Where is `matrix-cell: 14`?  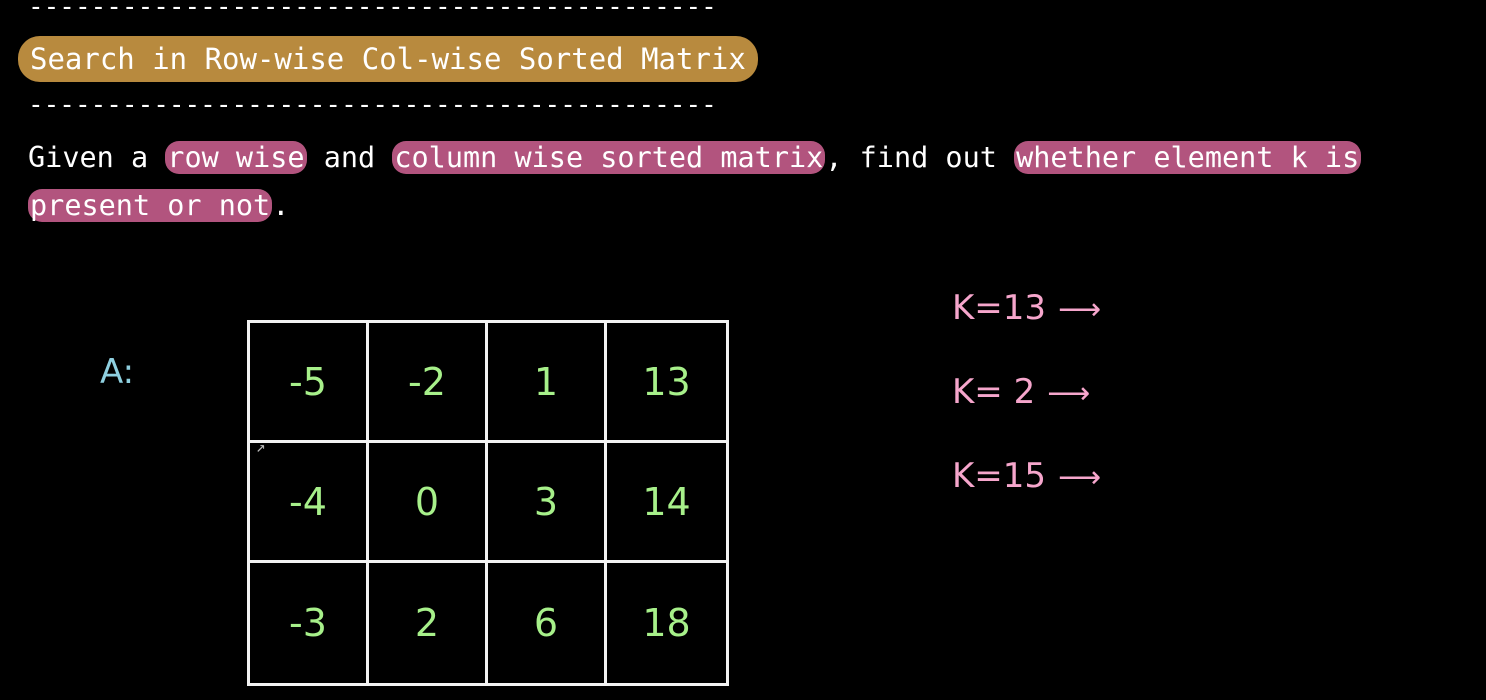
matrix-cell: 14 is located at coordinates (666, 503).